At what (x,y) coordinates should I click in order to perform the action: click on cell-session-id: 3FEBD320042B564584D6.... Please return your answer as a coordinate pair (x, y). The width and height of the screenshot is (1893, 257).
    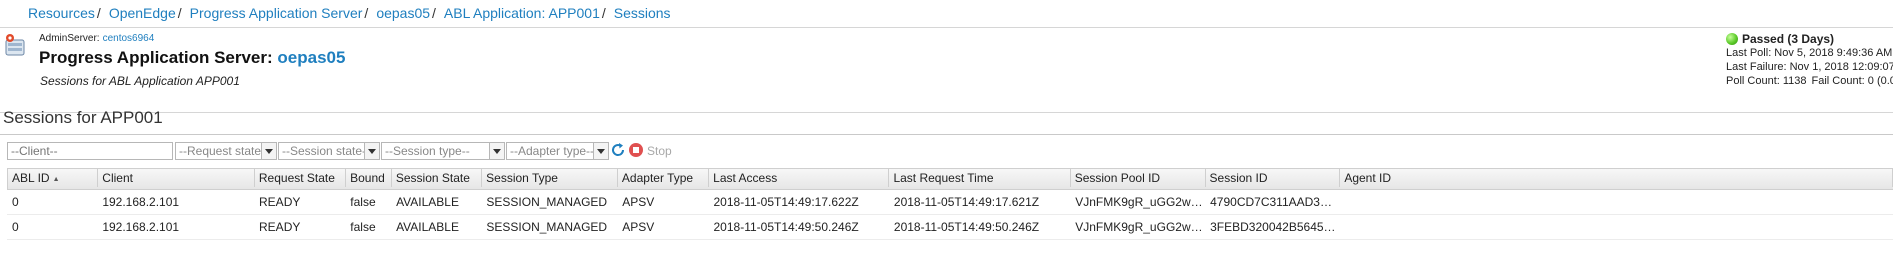
    Looking at the image, I should click on (1275, 227).